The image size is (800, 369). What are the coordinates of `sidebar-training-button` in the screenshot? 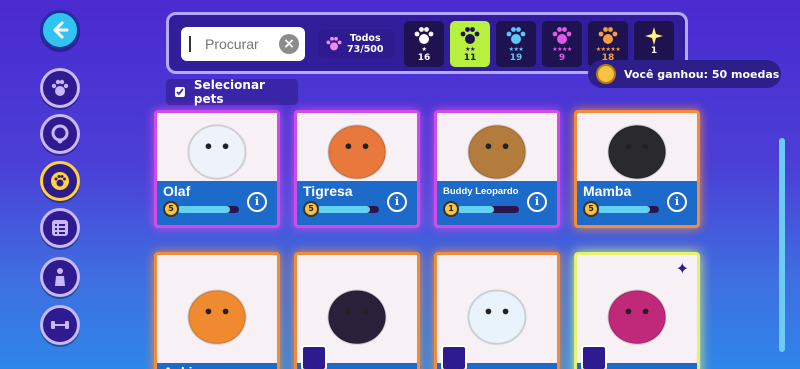 It's located at (60, 325).